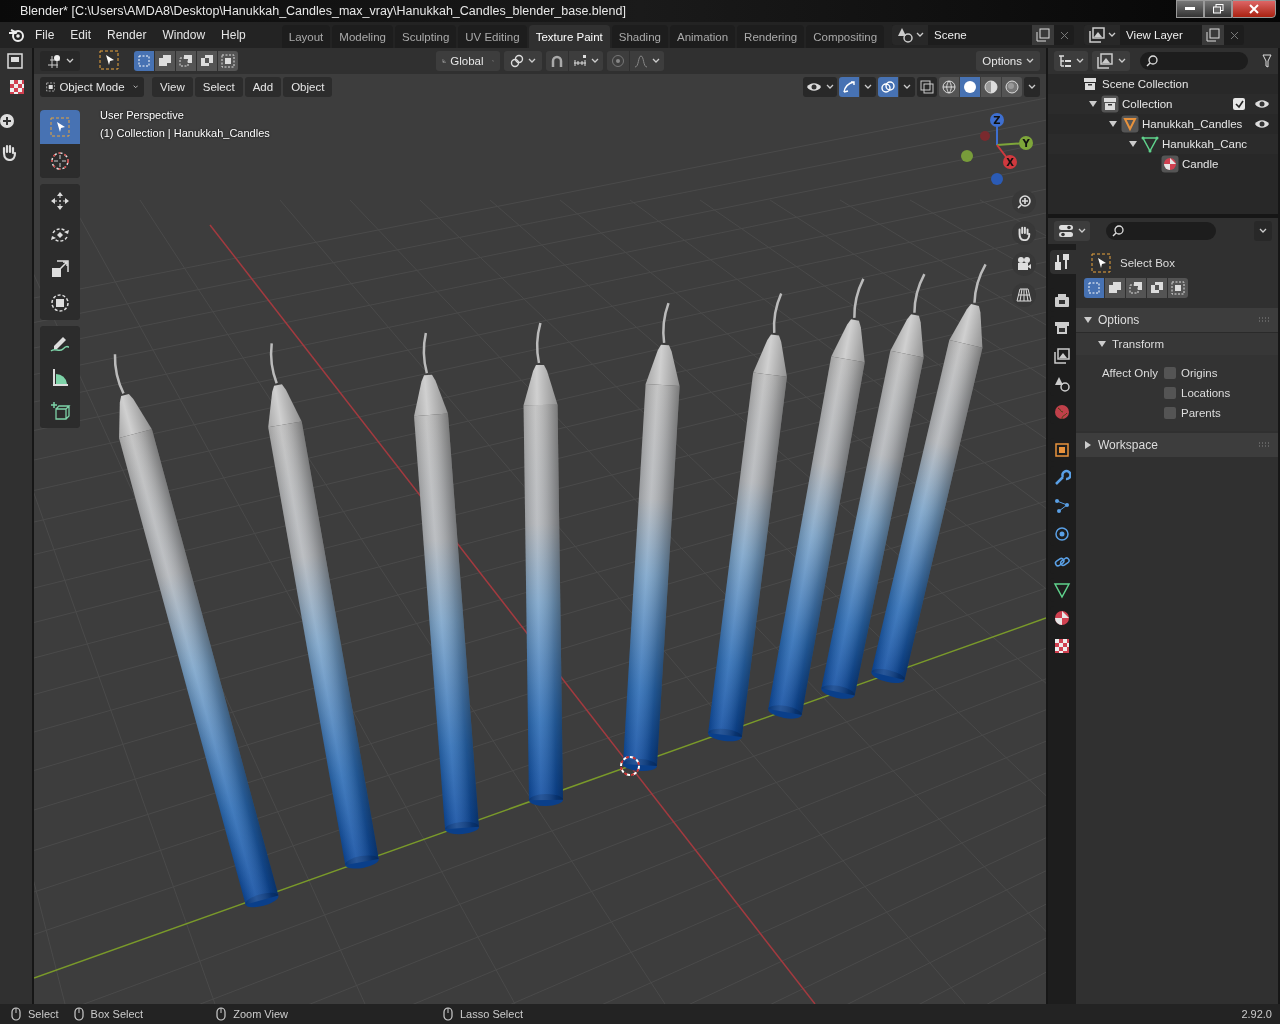 The width and height of the screenshot is (1280, 1024). What do you see at coordinates (771, 36) in the screenshot?
I see `workspace-tab: Rendering` at bounding box center [771, 36].